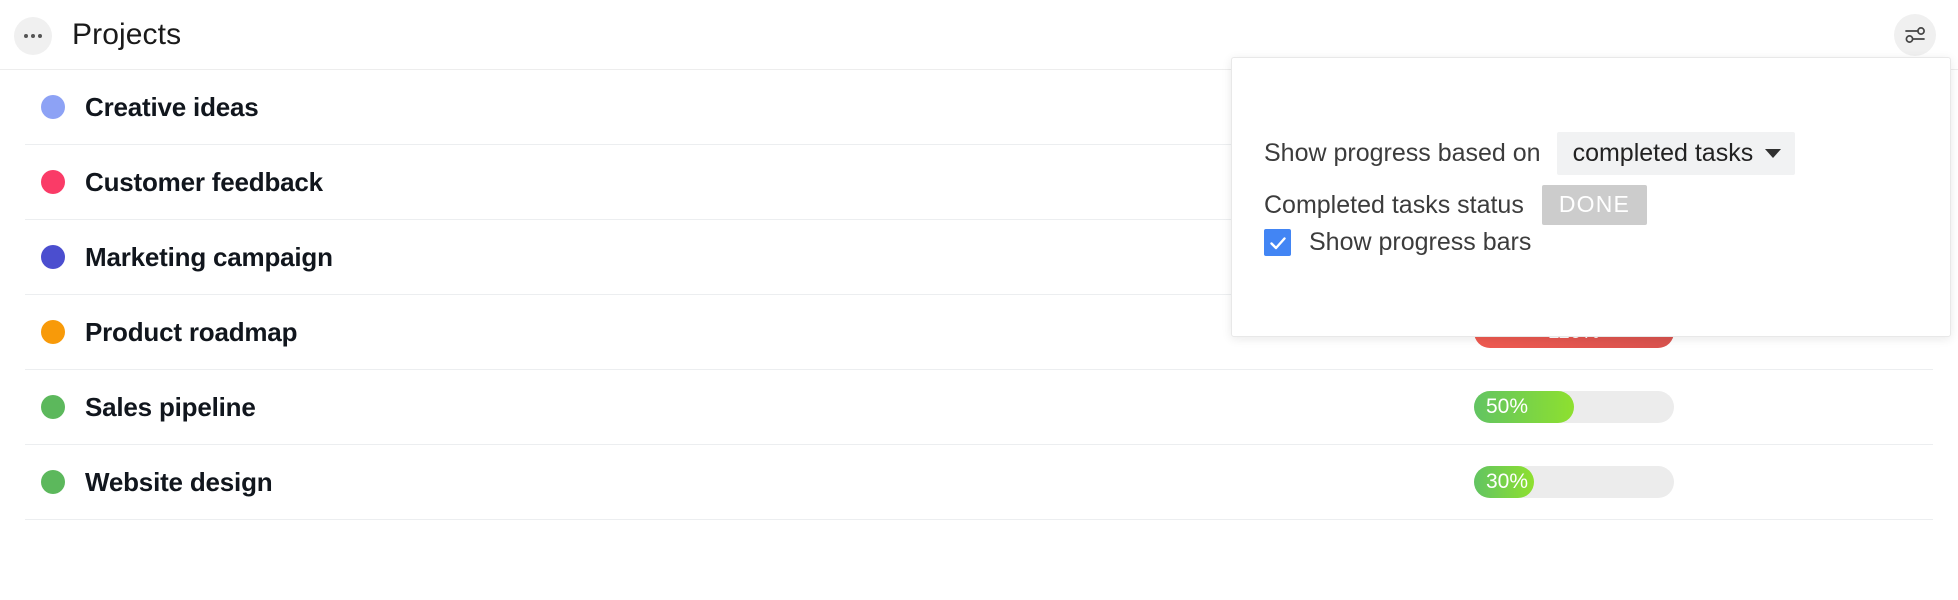 The image size is (1958, 600). I want to click on project-name: Creative ideas, so click(172, 106).